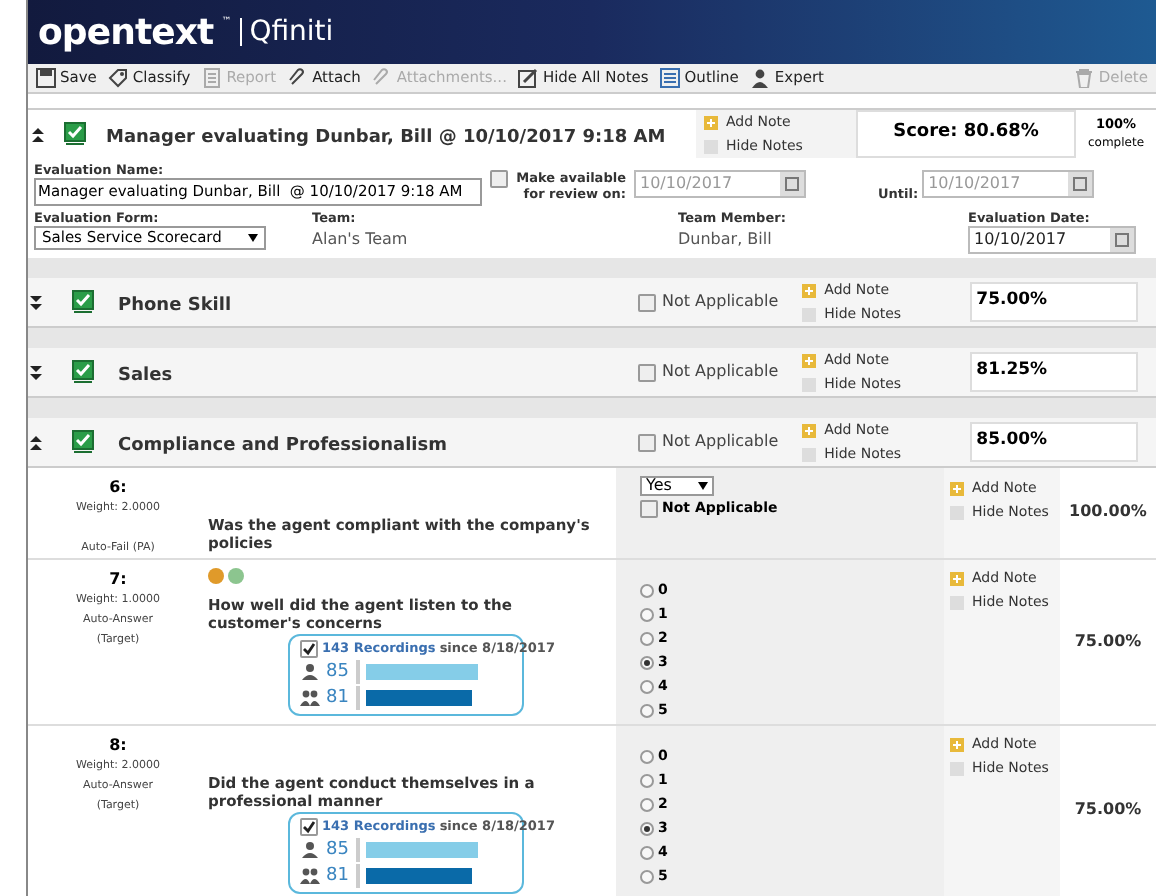 Image resolution: width=1156 pixels, height=896 pixels. What do you see at coordinates (1052, 240) in the screenshot?
I see `evaluation-date-field: 10/10/2017` at bounding box center [1052, 240].